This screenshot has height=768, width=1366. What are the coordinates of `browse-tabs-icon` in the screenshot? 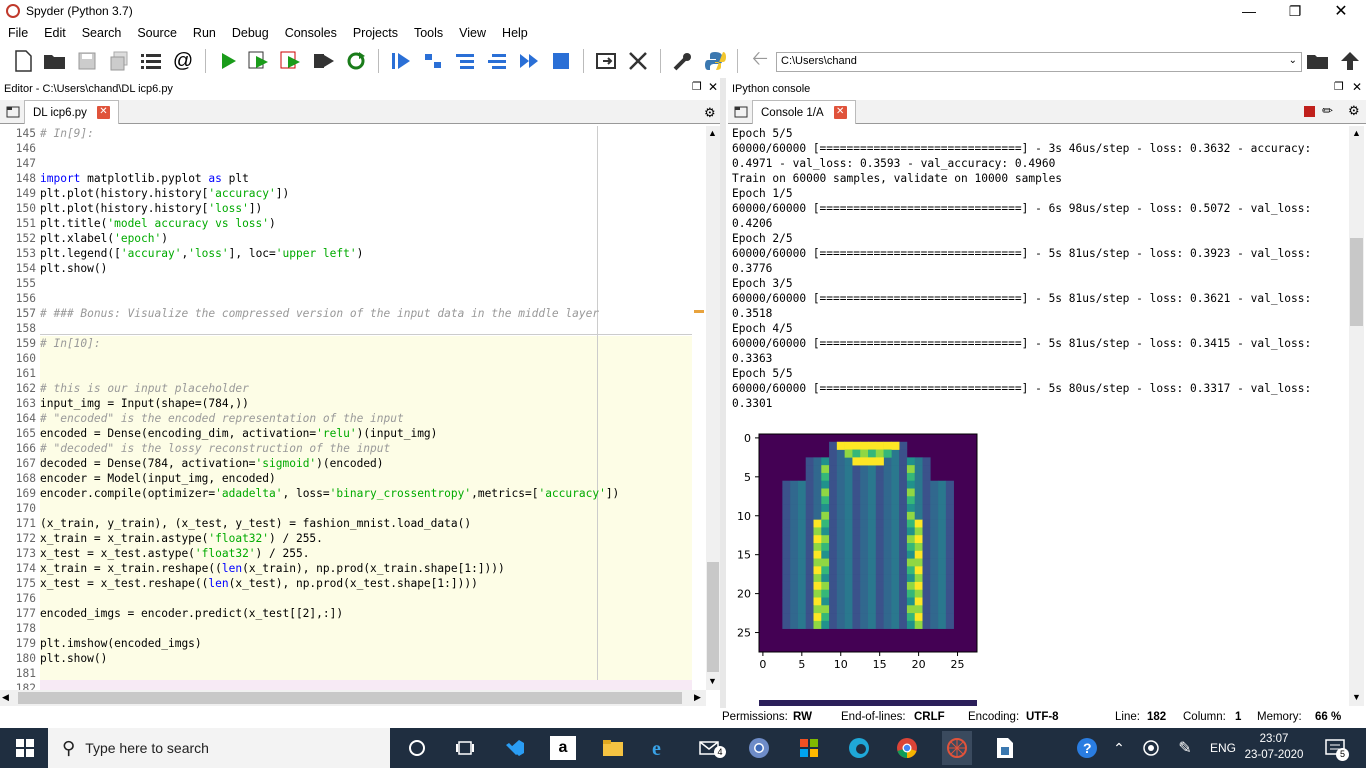 It's located at (13, 113).